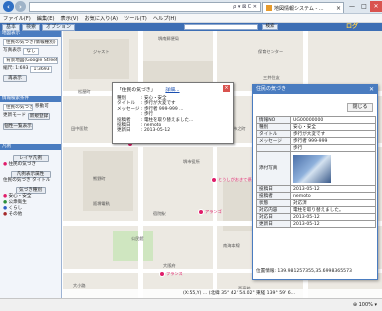 The width and height of the screenshot is (382, 311). I want to click on scale-input: 1:3693, so click(41, 69).